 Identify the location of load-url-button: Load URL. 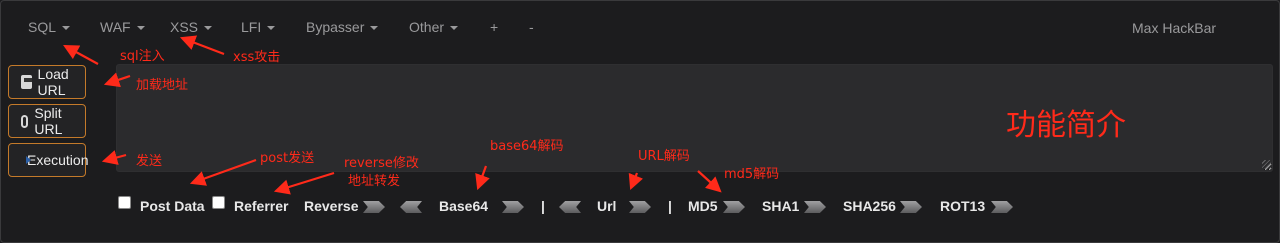
(47, 82).